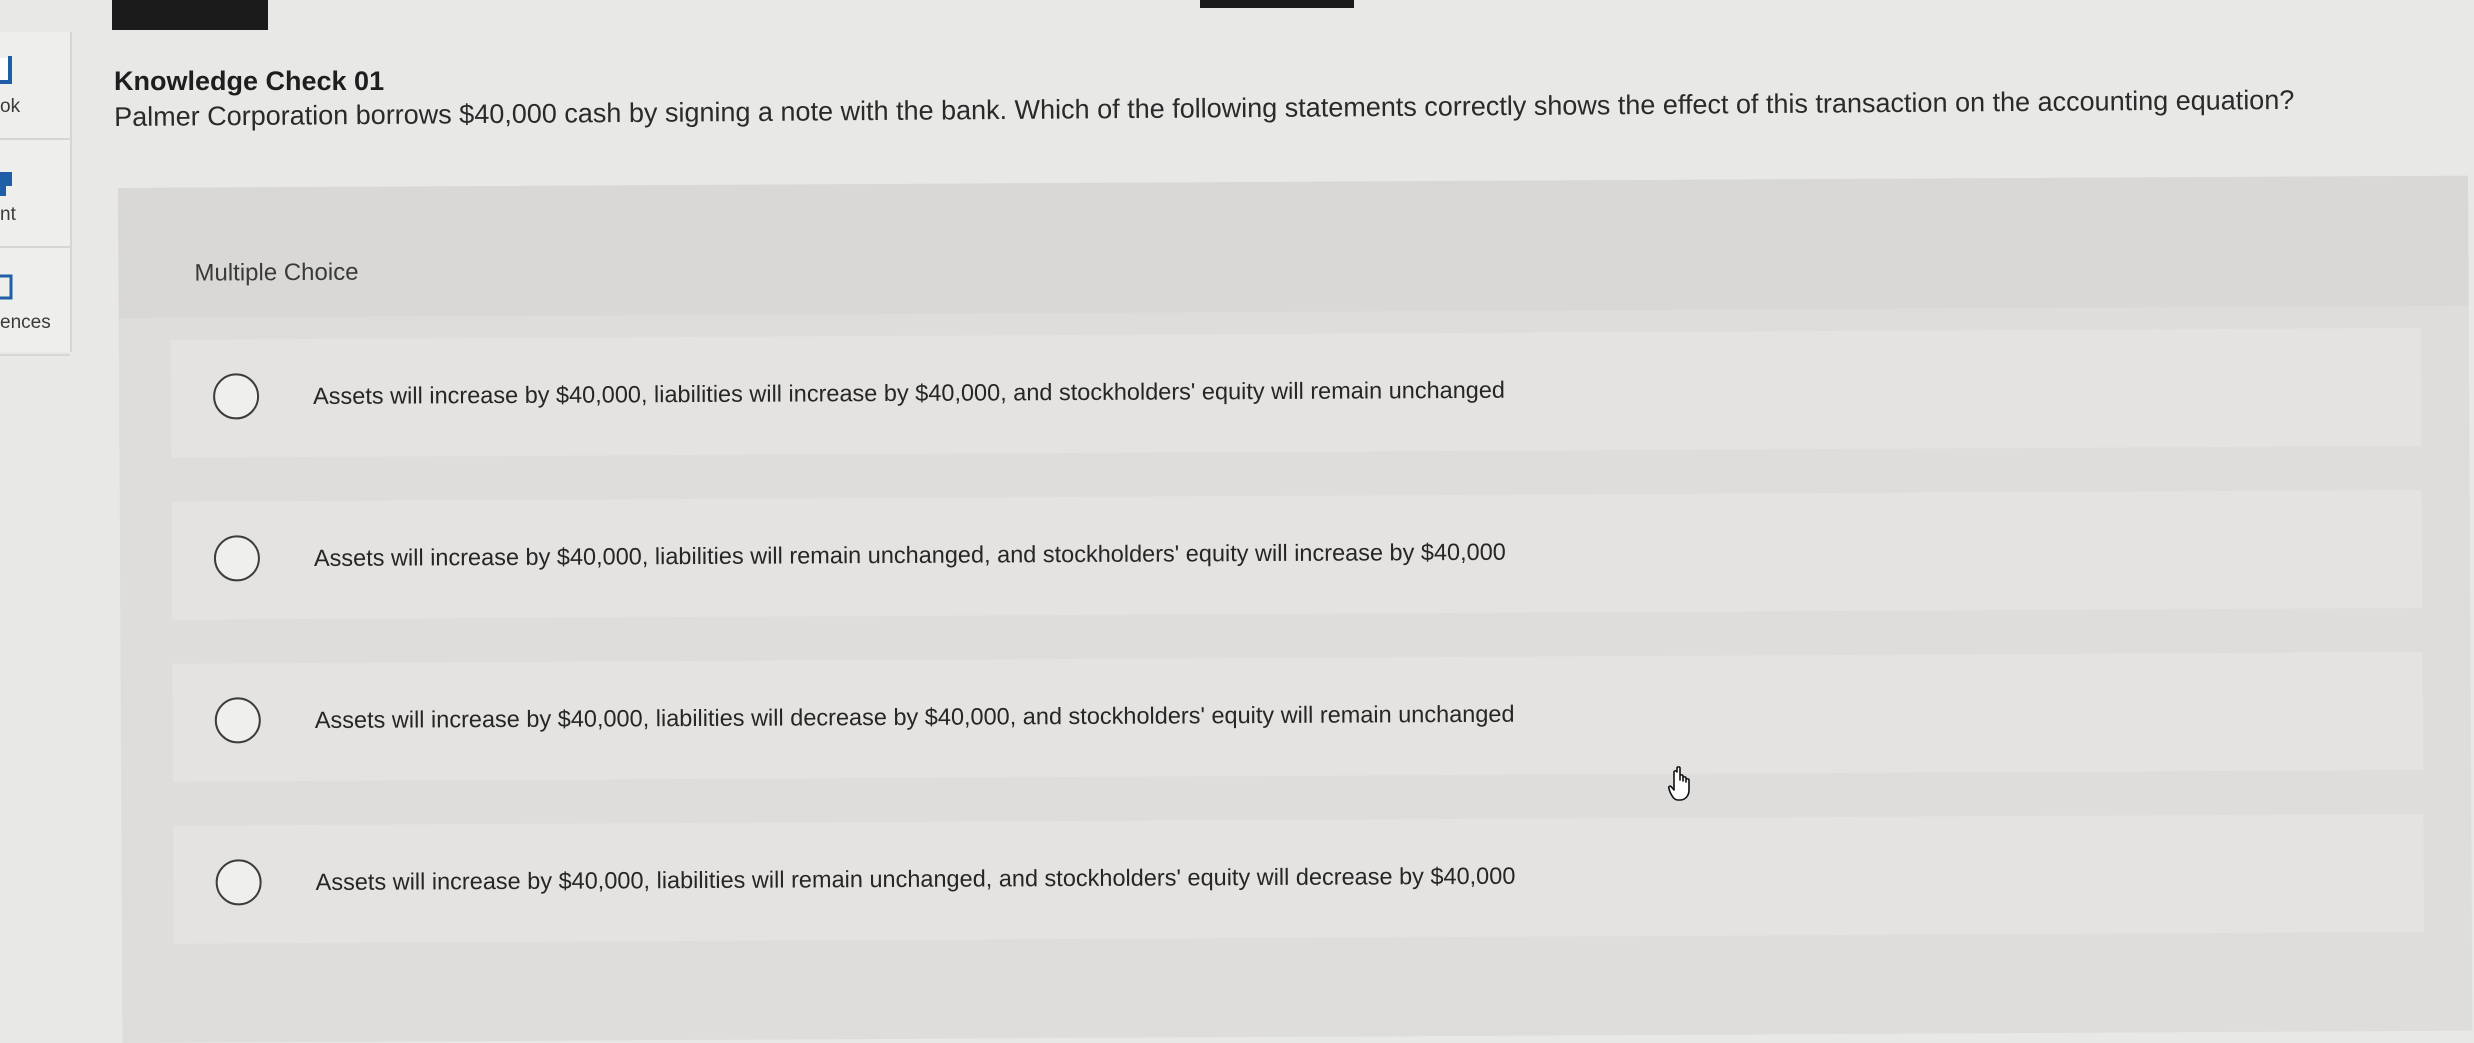 The image size is (2474, 1043). I want to click on sidebar-item-print: nt, so click(35, 194).